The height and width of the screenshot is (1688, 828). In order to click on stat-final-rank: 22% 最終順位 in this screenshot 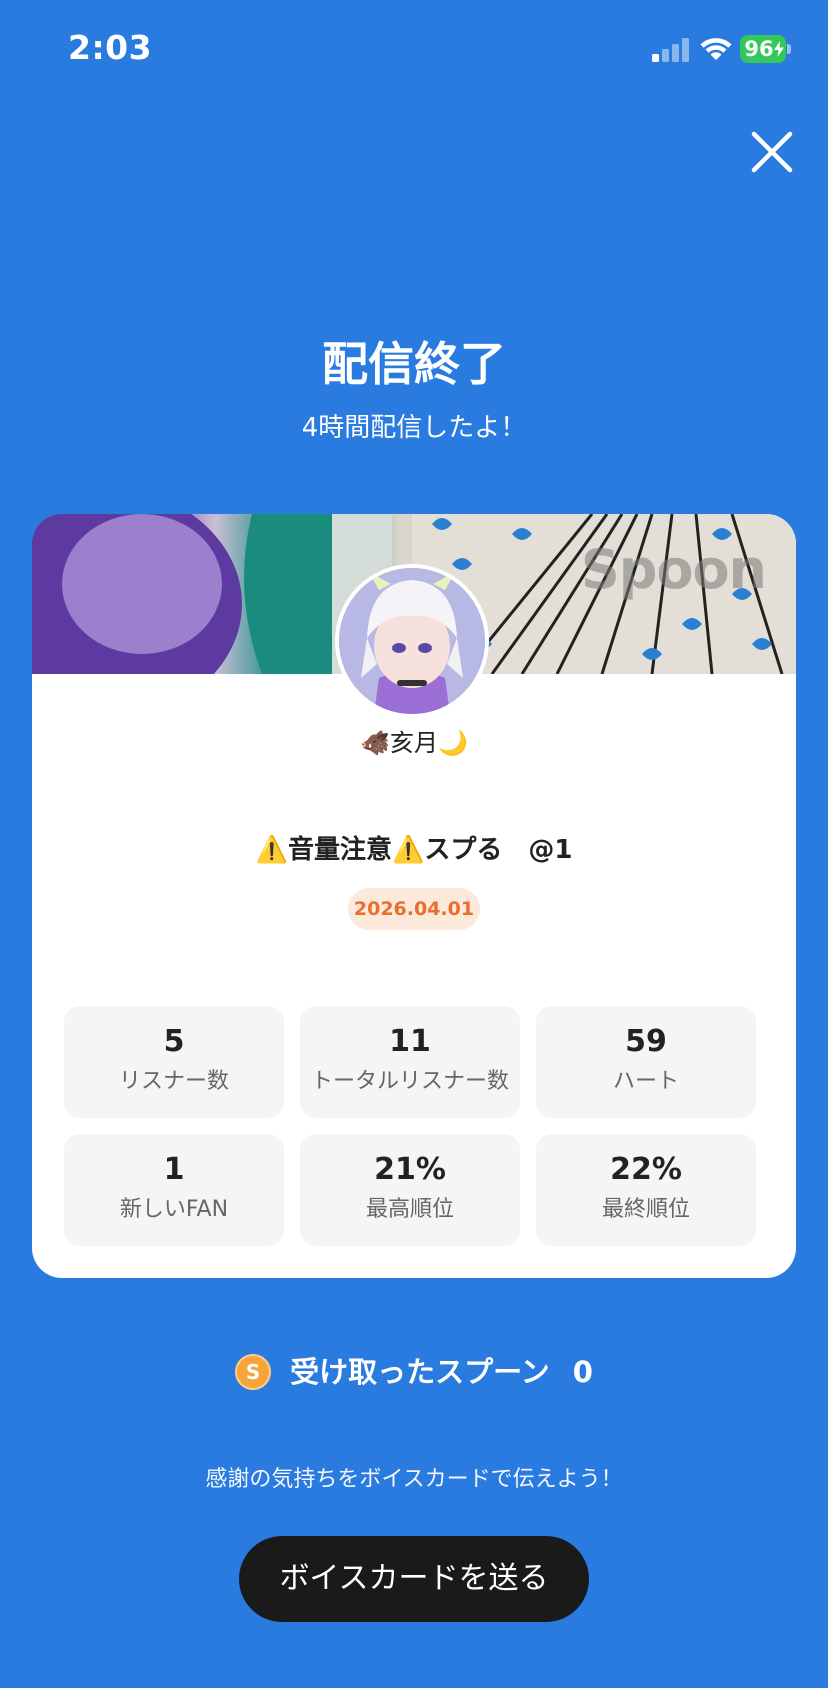, I will do `click(646, 1190)`.